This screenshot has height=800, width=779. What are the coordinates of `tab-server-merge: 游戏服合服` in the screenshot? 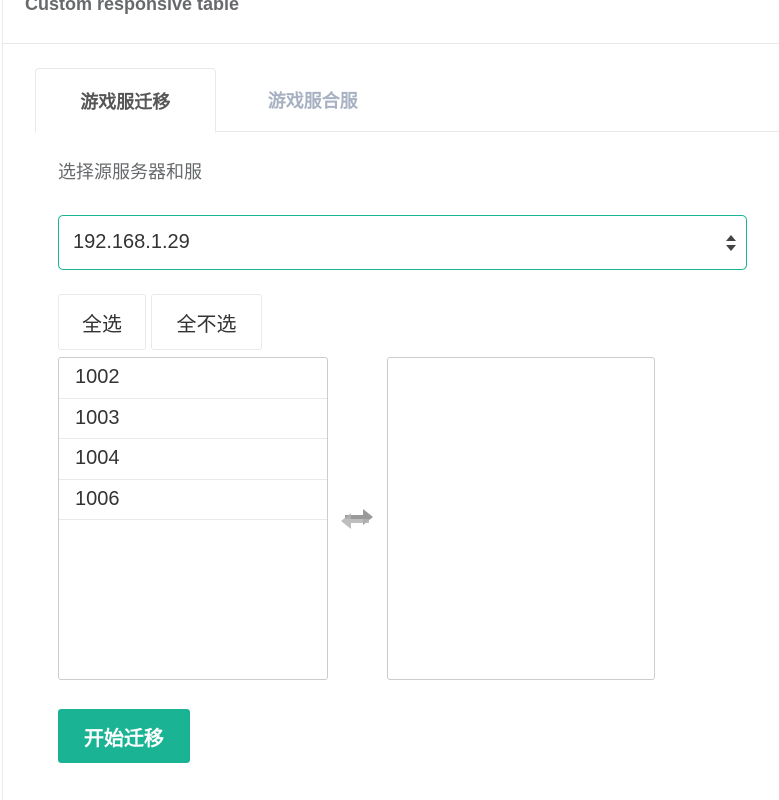 It's located at (313, 100).